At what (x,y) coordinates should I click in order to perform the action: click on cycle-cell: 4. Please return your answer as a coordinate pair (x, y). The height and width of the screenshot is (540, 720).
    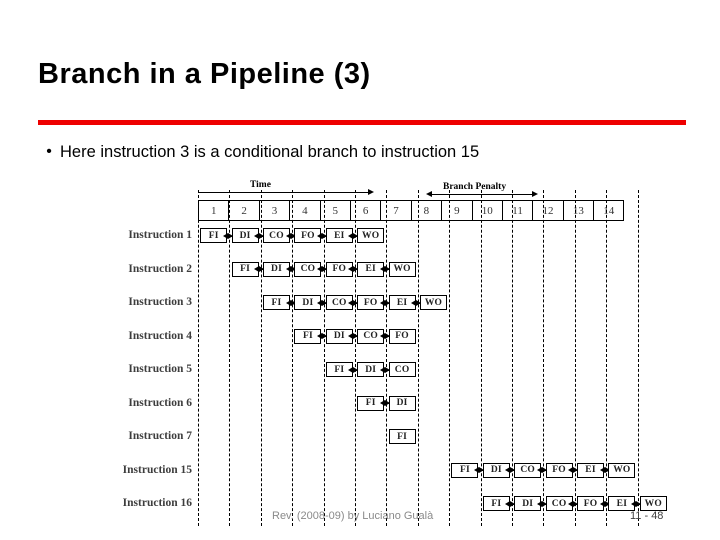
    Looking at the image, I should click on (305, 210).